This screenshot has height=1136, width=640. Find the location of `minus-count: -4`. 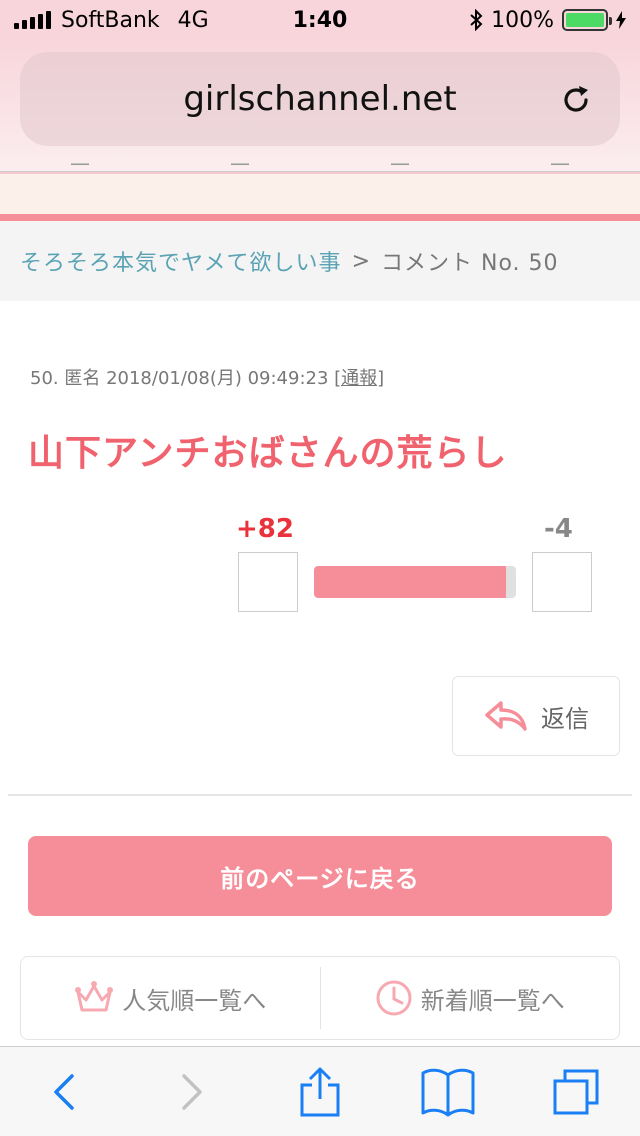

minus-count: -4 is located at coordinates (558, 529).